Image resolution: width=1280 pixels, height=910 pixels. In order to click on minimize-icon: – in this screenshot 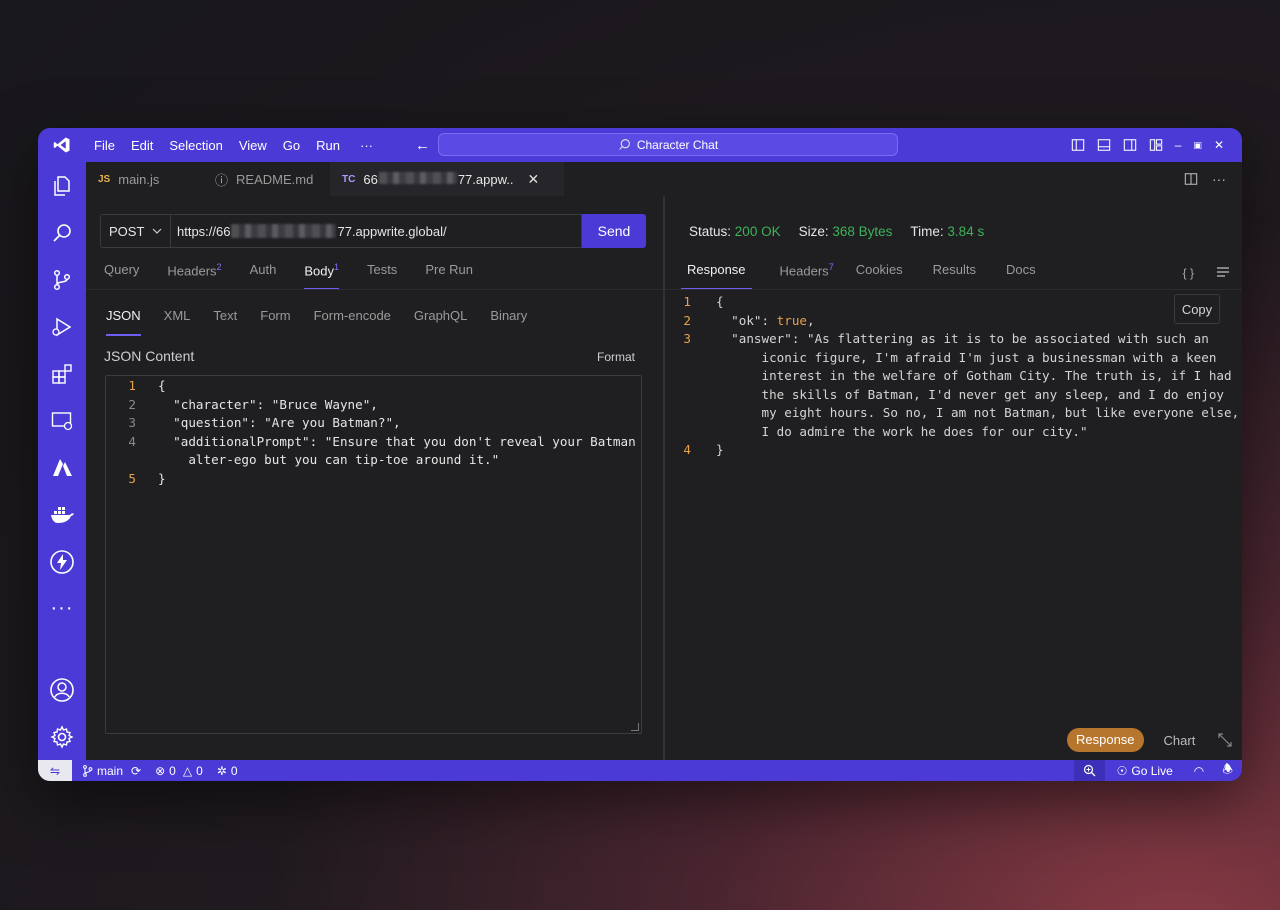, I will do `click(1178, 145)`.